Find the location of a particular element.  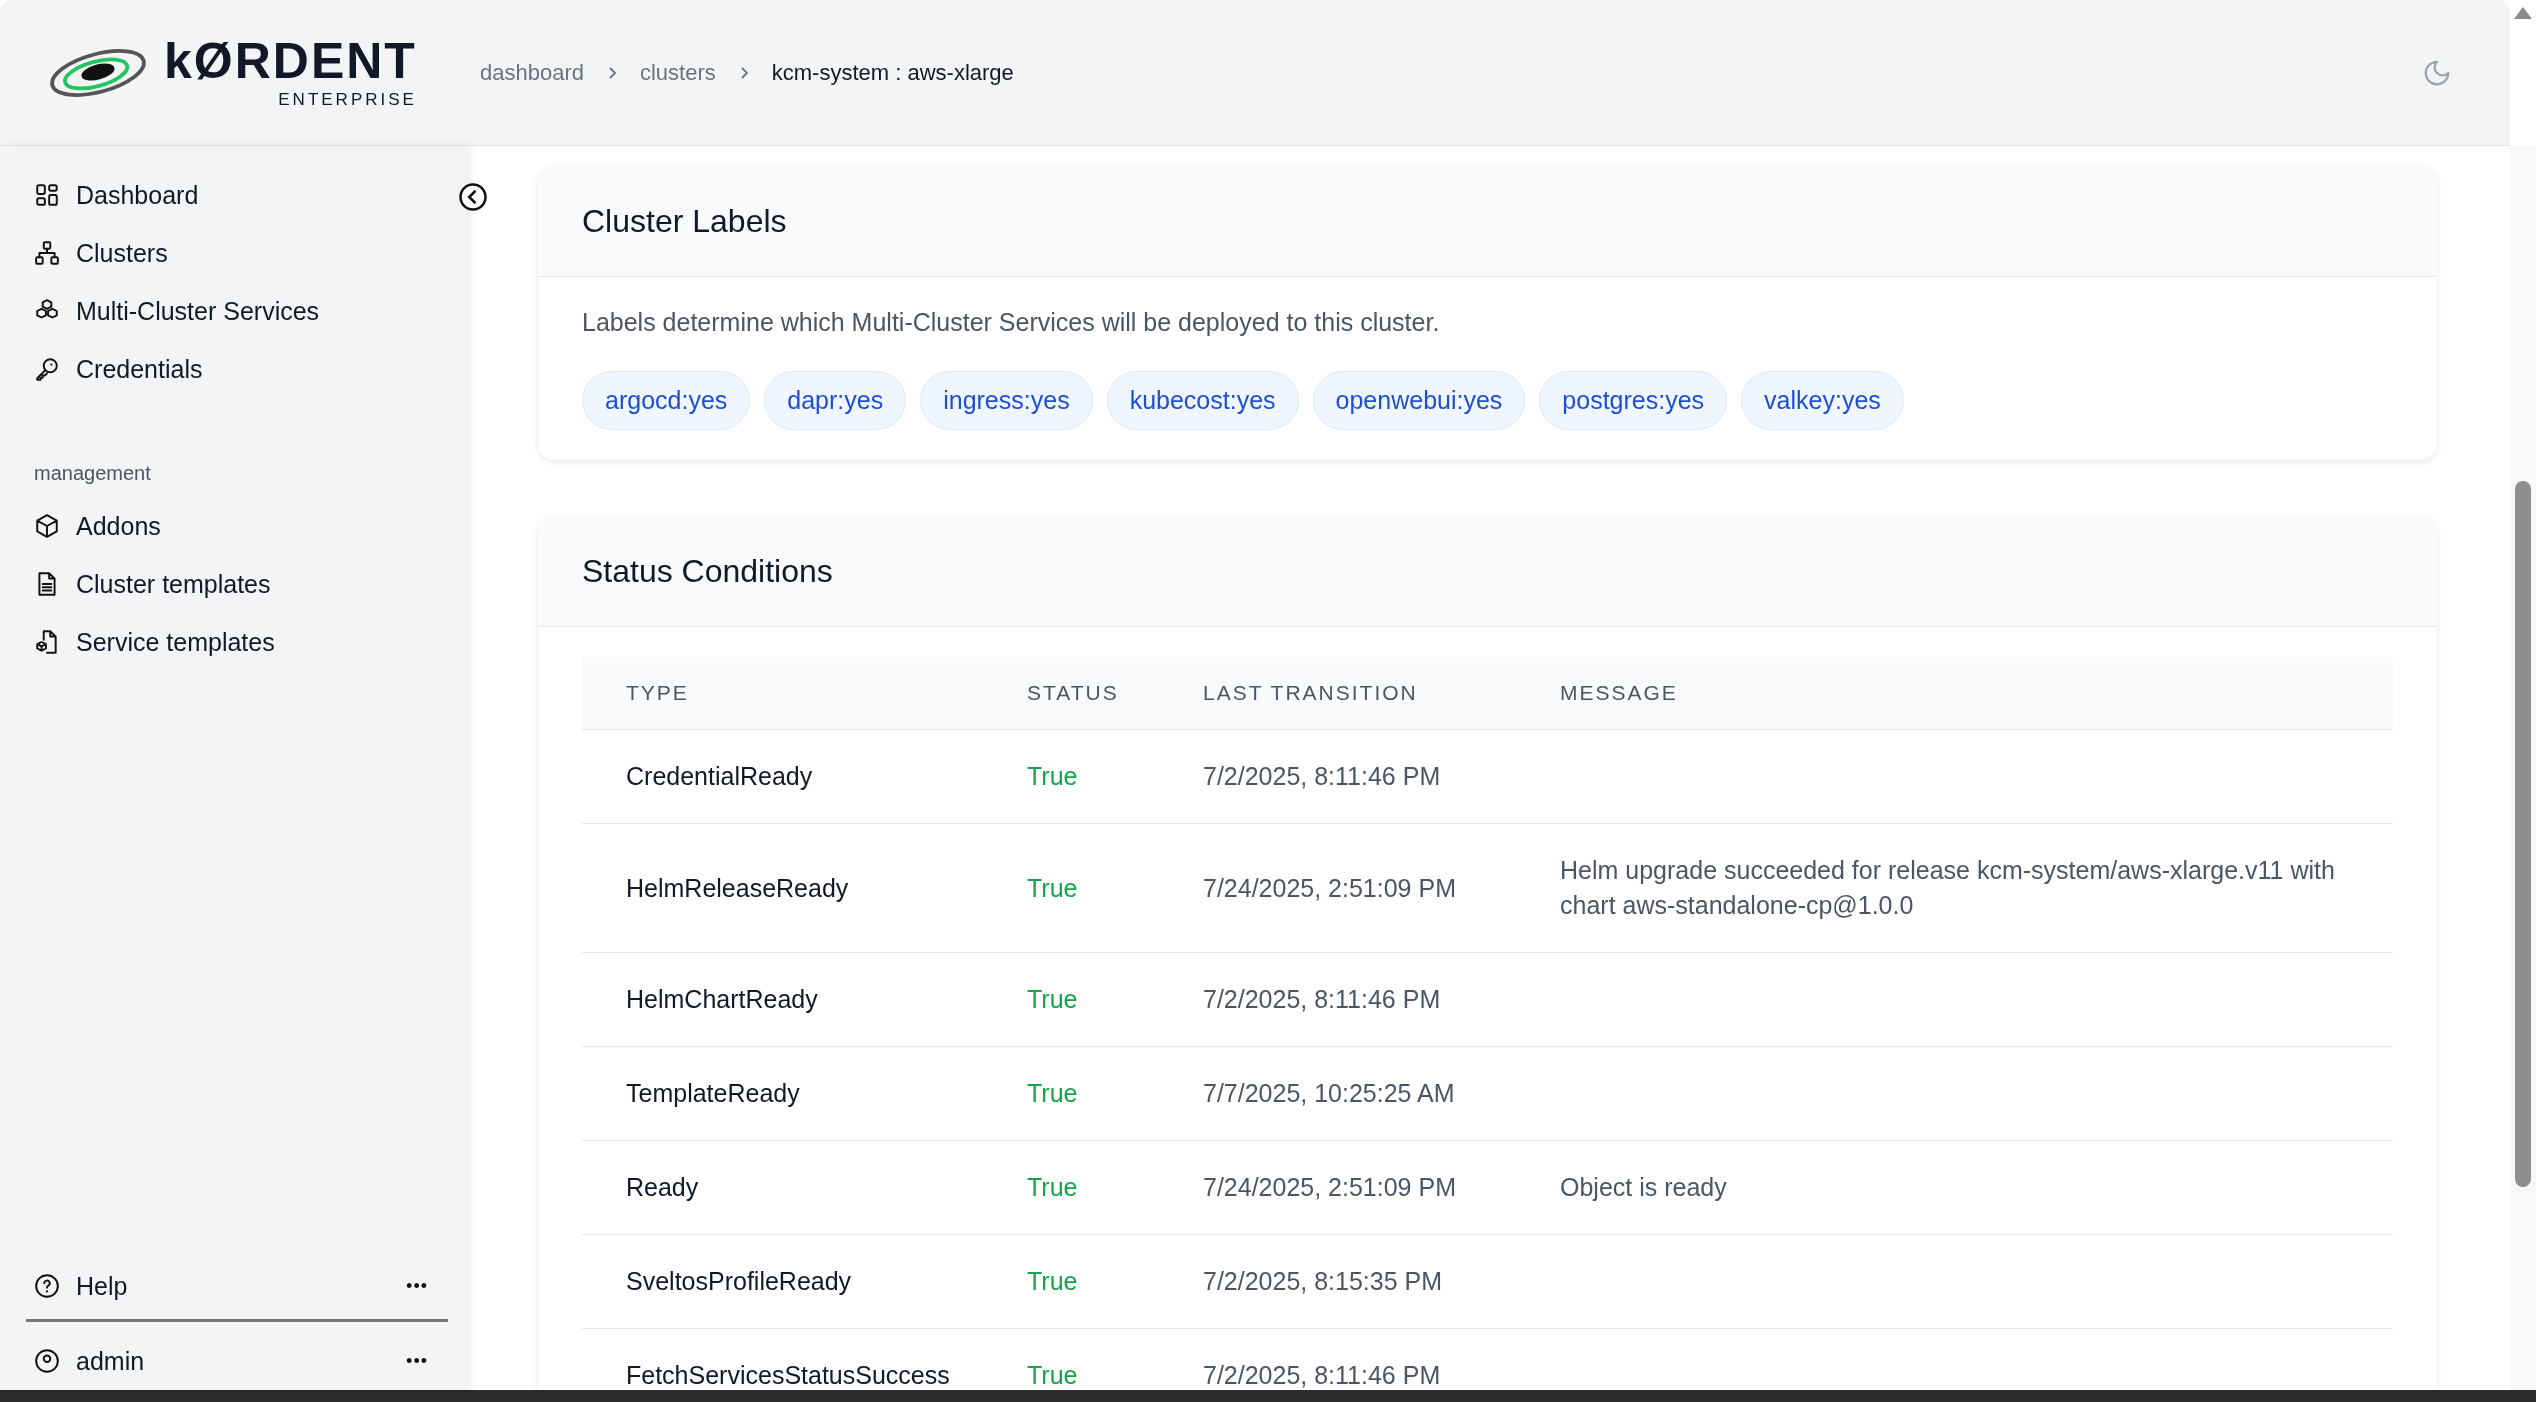

label-tag: ingress:yes is located at coordinates (1006, 400).